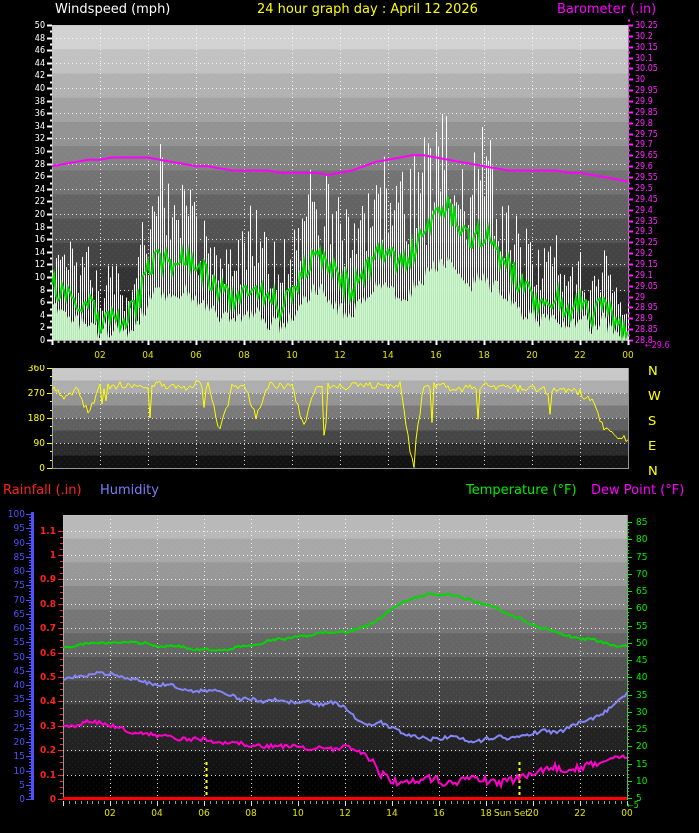 Image resolution: width=699 pixels, height=833 pixels. Describe the element at coordinates (638, 490) in the screenshot. I see `dewpoint-axis-title: Dew Point (°F)` at that location.